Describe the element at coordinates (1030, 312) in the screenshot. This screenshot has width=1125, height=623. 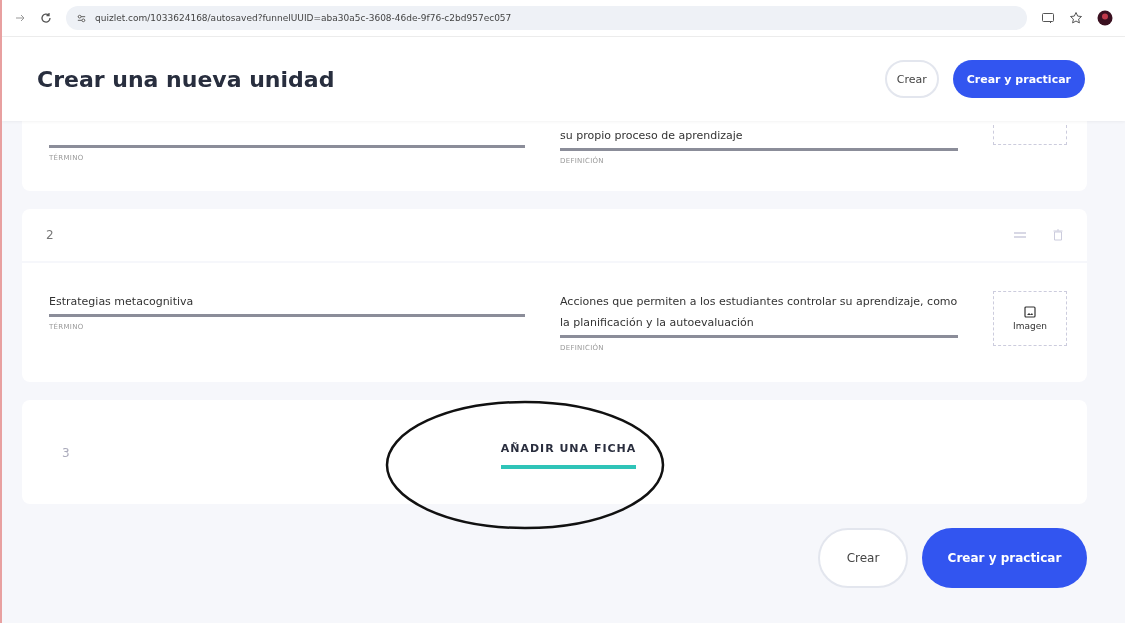
I see `image-icon` at that location.